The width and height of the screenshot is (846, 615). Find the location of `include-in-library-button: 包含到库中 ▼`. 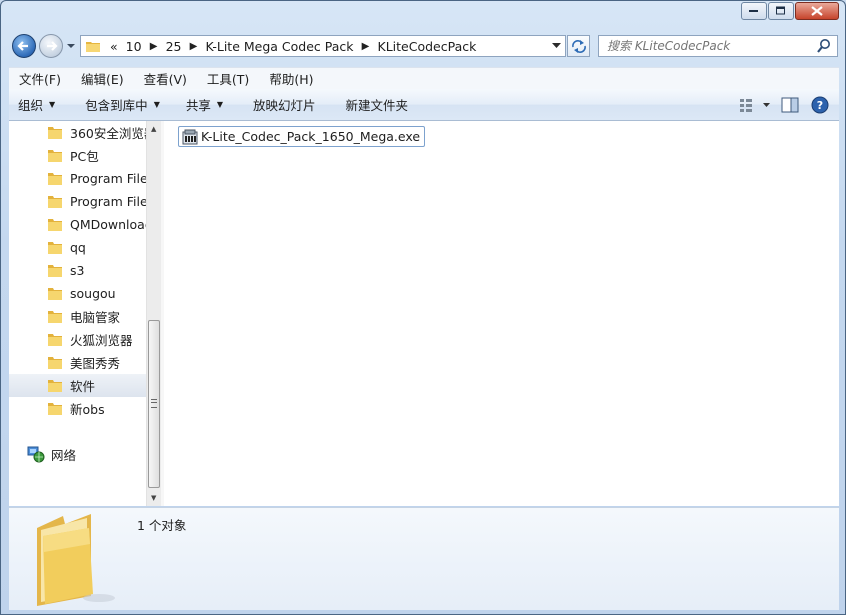

include-in-library-button: 包含到库中 ▼ is located at coordinates (122, 104).